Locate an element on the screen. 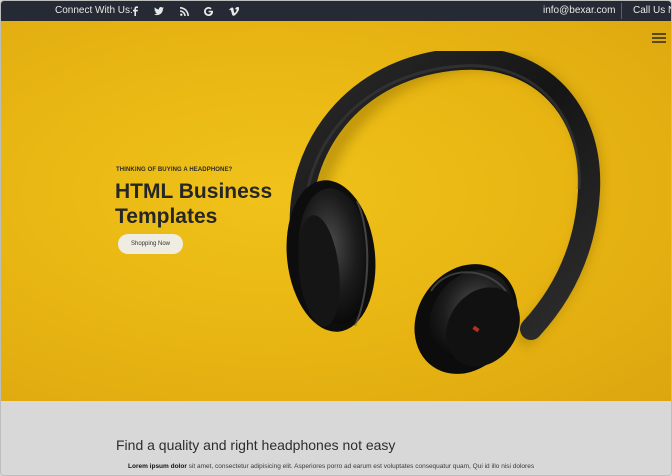 The image size is (672, 476). facebook-icon is located at coordinates (135, 11).